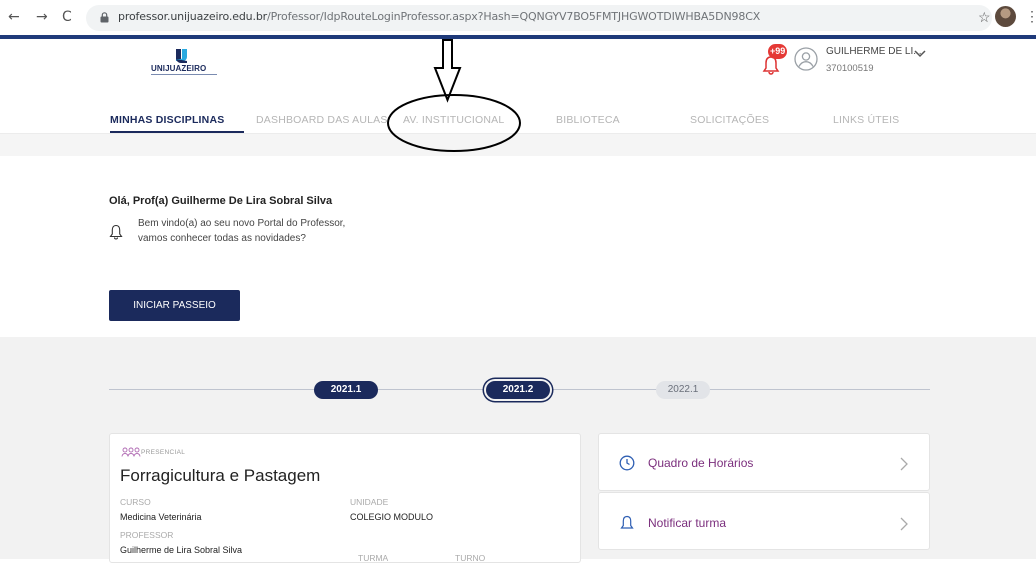  I want to click on annotation-arrow-ellipse, so click(454, 95).